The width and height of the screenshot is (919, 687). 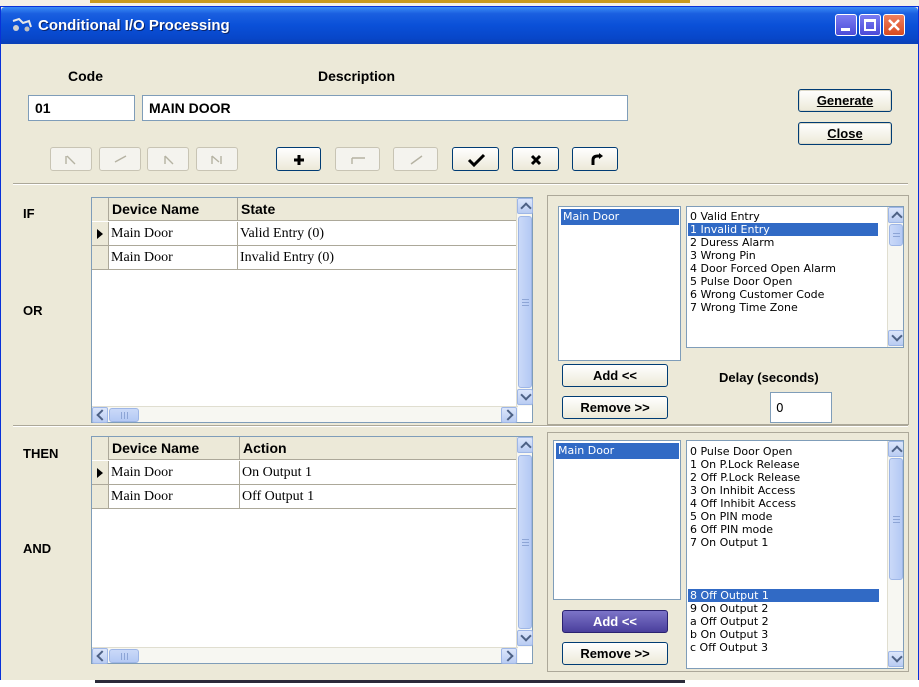 I want to click on code-field: 01, so click(x=81, y=108).